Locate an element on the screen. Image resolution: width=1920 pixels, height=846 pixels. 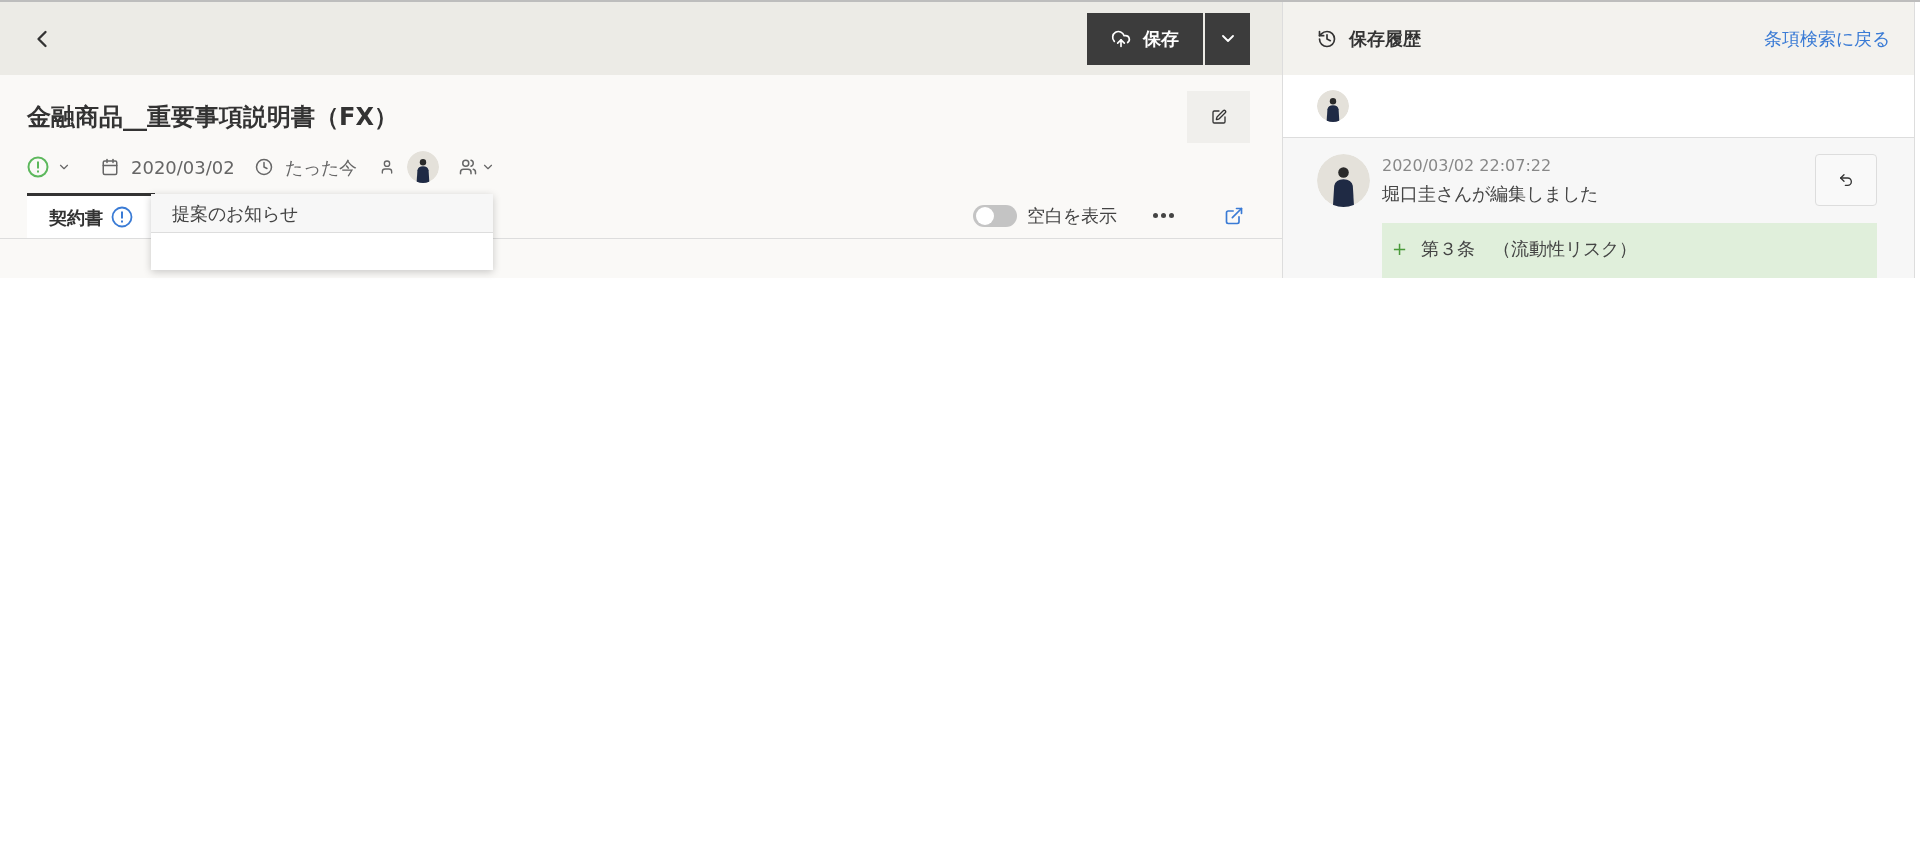
popover-title: 提案のお知らせ is located at coordinates (235, 213).